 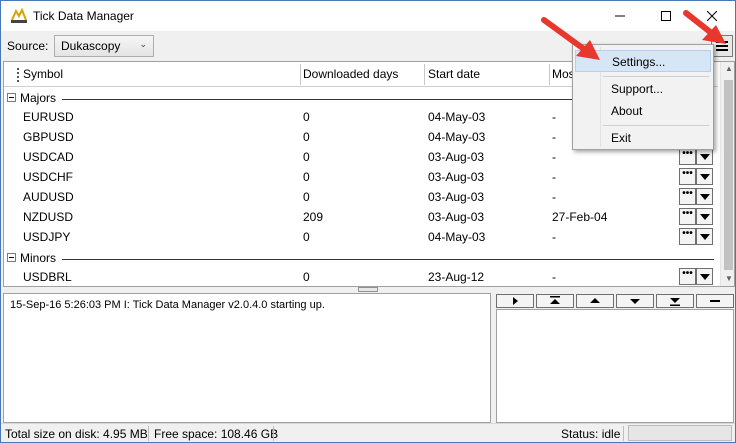 I want to click on close-button, so click(x=712, y=16).